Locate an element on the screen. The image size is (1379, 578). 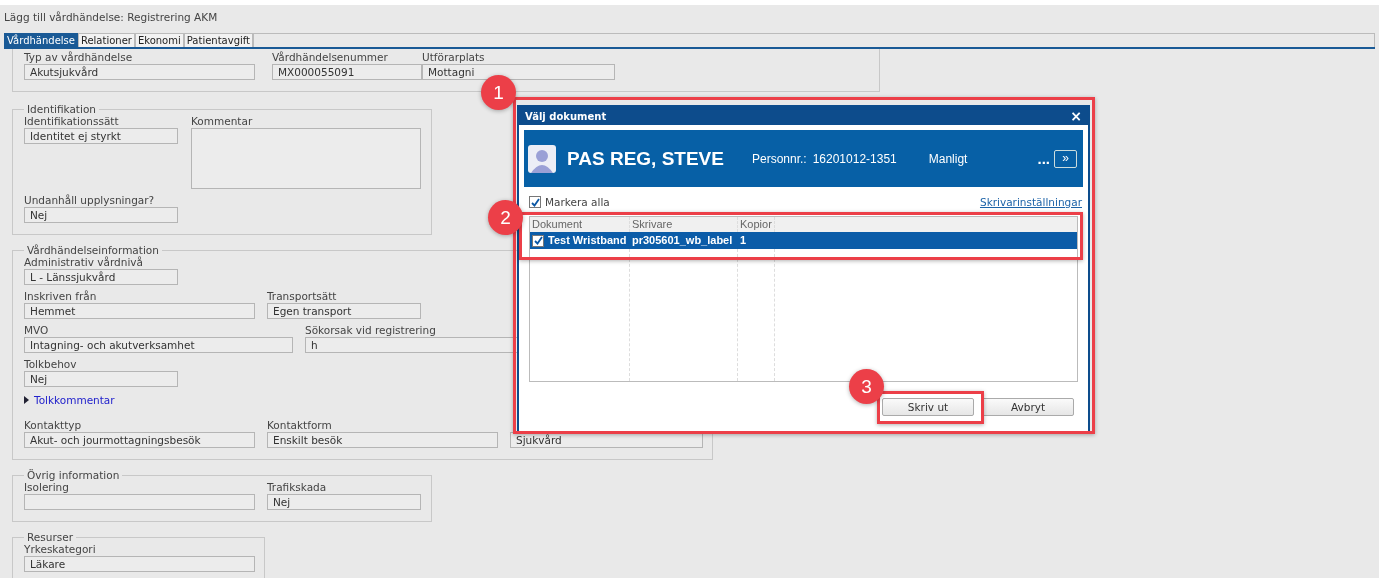
section-legend: Övrig information is located at coordinates (73, 475).